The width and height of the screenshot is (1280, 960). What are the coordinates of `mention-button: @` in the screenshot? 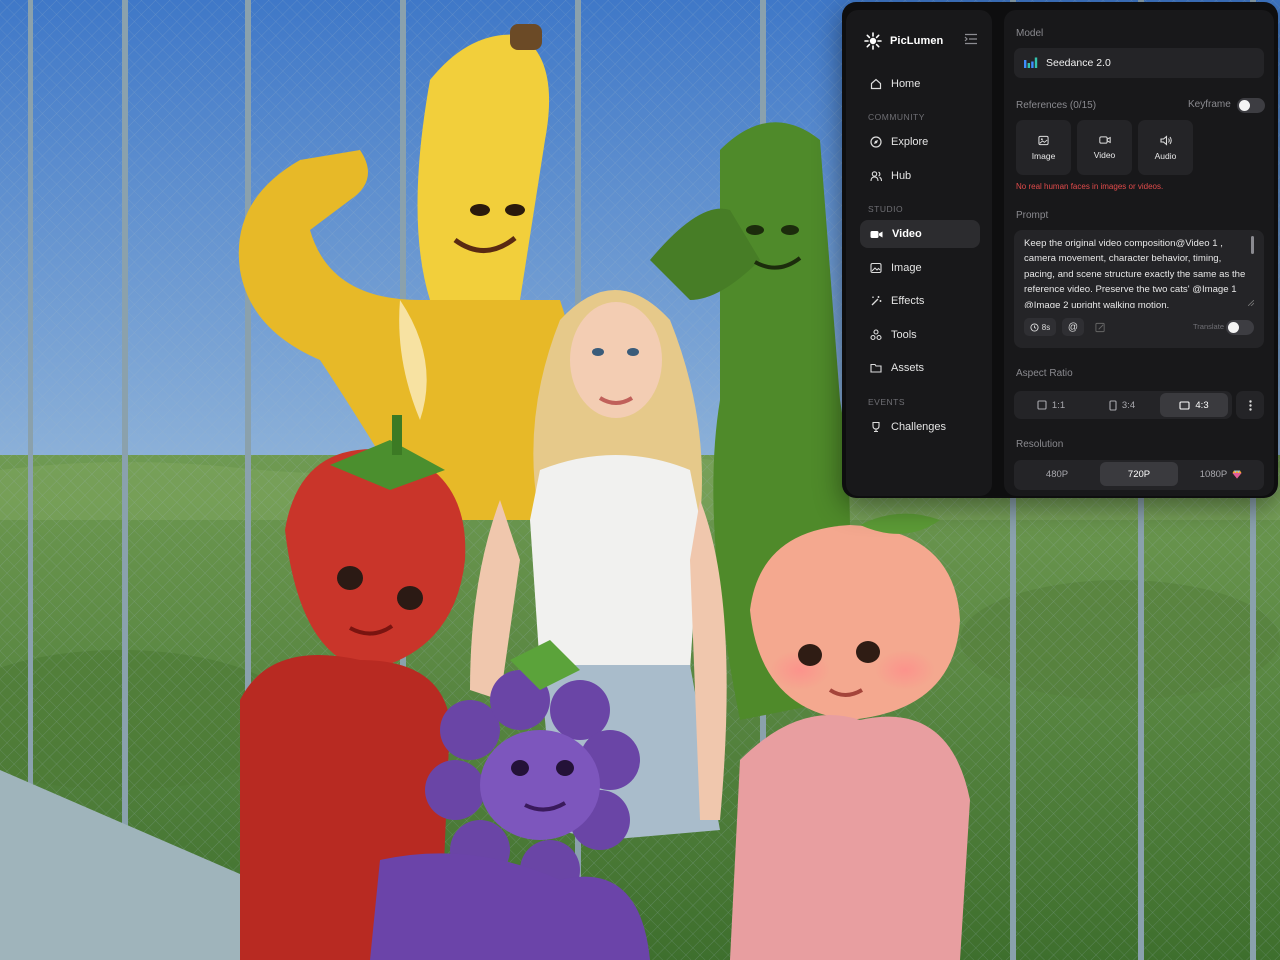 It's located at (1073, 327).